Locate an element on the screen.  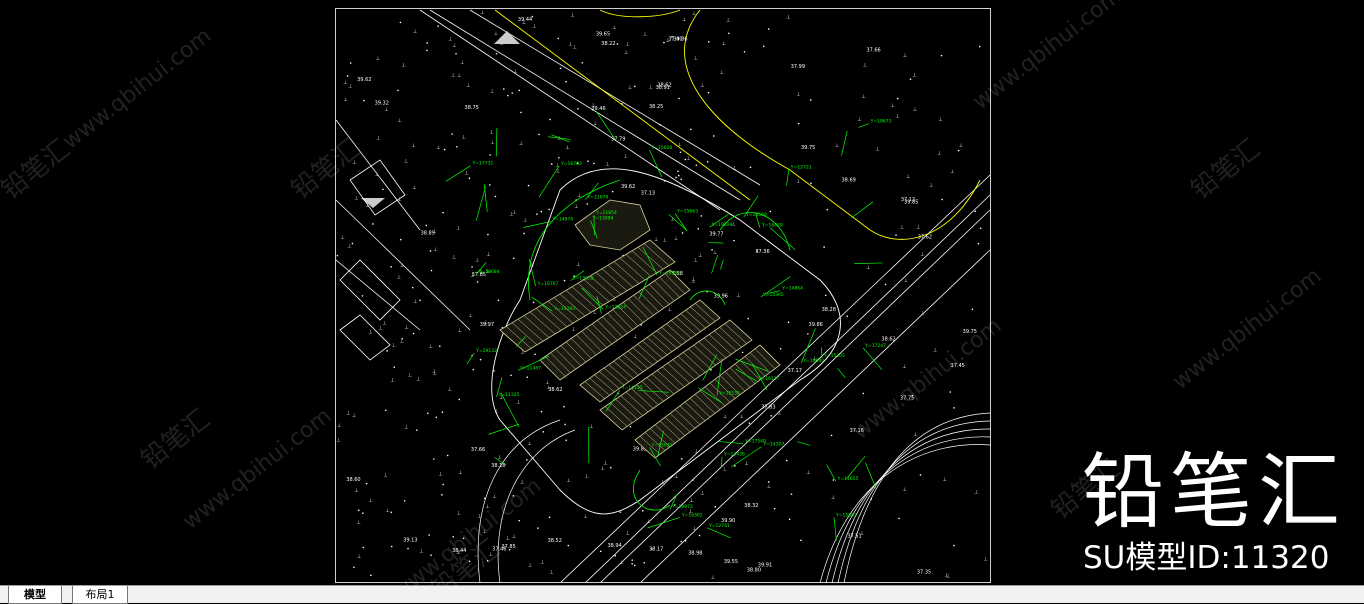
annotation-text: Y=11679 is located at coordinates (597, 198).